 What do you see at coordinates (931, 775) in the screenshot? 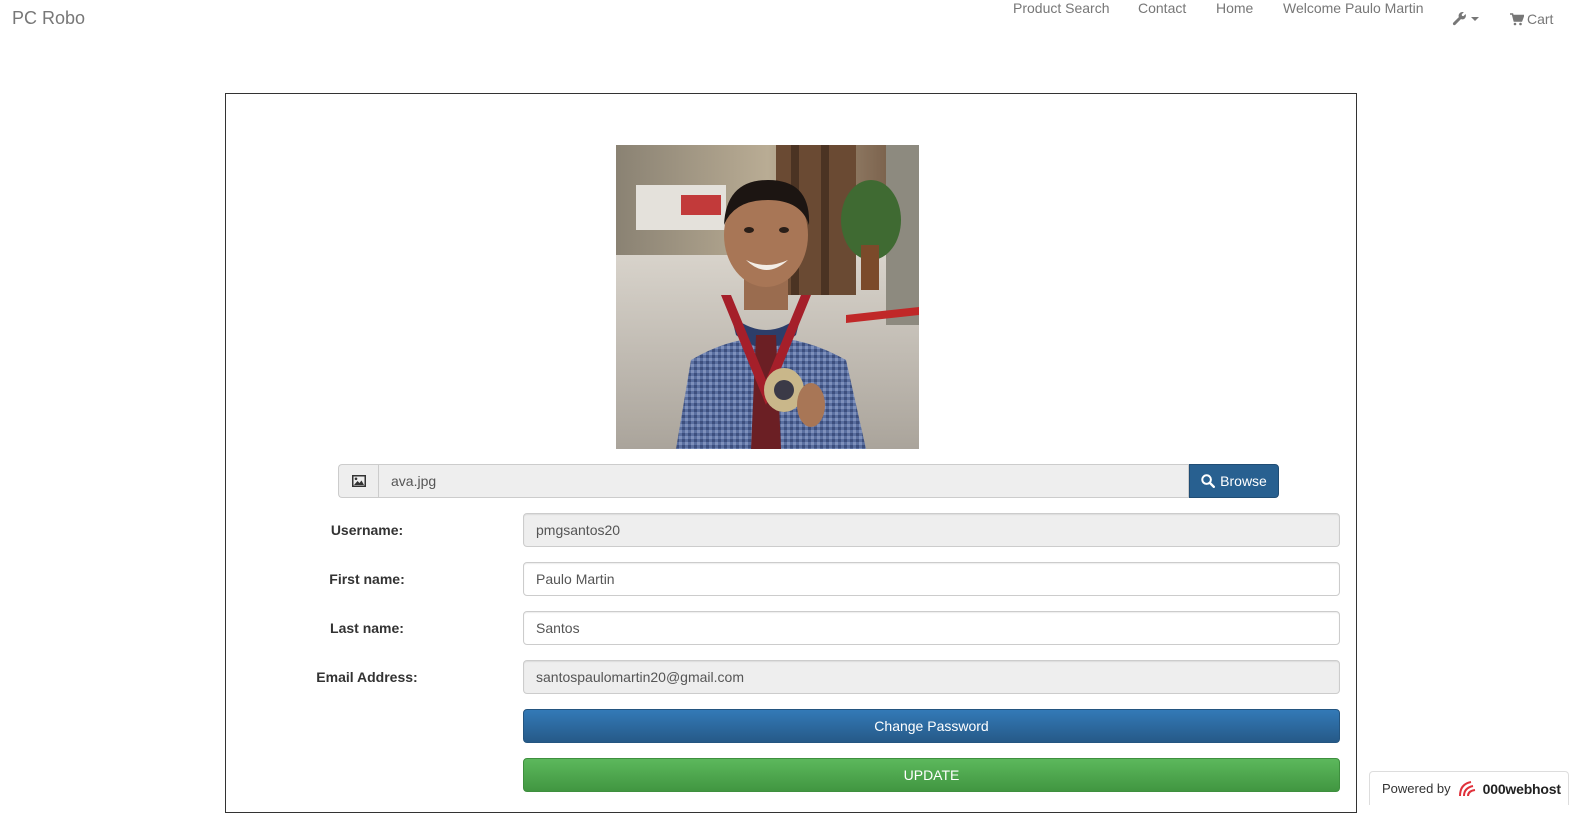
I see `update-button: UPDATE` at bounding box center [931, 775].